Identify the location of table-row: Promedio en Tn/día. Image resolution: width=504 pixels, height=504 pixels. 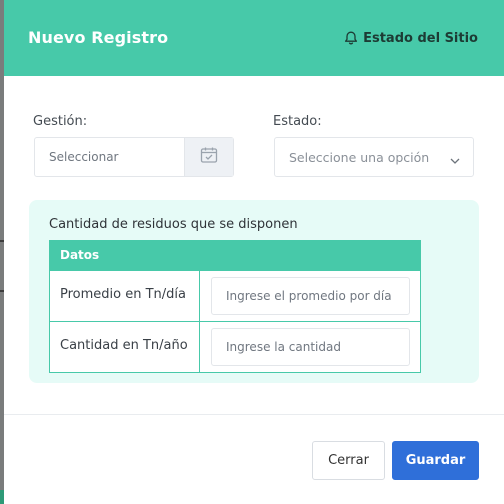
(235, 295).